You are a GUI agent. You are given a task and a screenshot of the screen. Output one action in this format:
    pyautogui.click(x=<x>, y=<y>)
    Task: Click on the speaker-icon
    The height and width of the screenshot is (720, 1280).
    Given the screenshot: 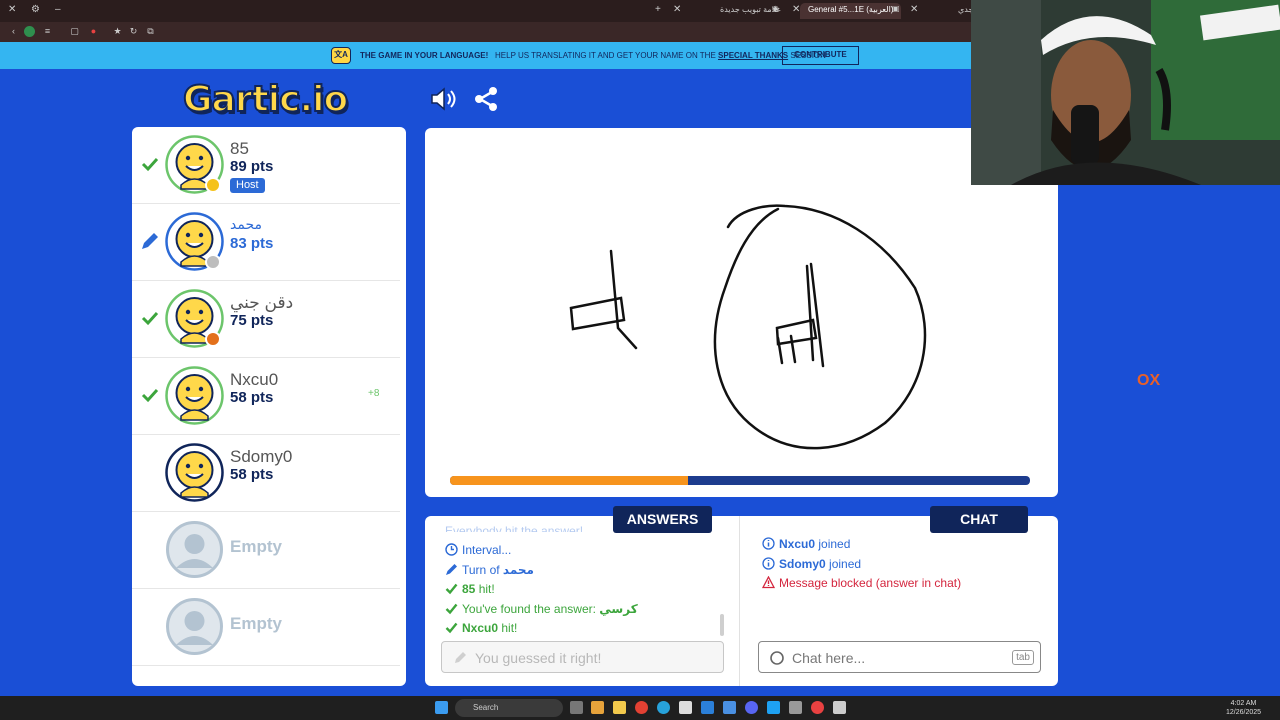 What is the action you would take?
    pyautogui.click(x=443, y=99)
    